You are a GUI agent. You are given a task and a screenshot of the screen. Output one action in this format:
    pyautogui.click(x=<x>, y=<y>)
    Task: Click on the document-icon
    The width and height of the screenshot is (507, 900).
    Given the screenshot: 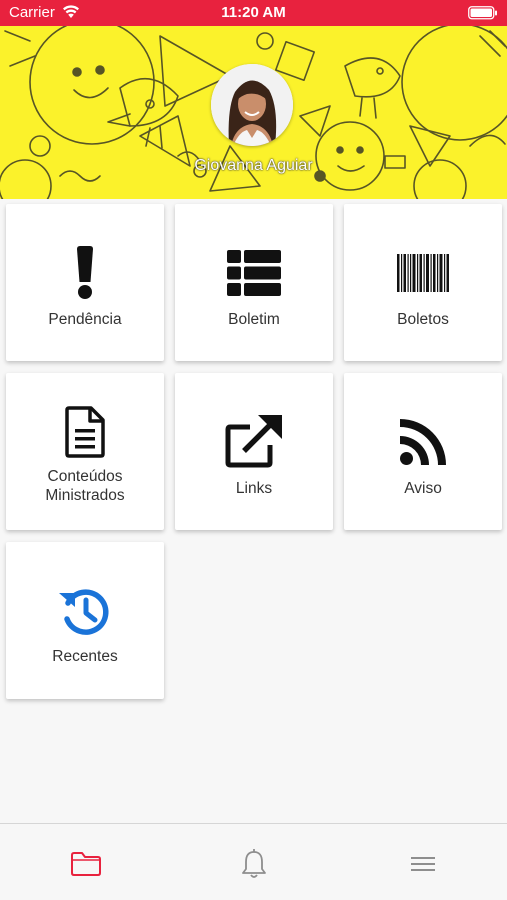 What is the action you would take?
    pyautogui.click(x=85, y=432)
    